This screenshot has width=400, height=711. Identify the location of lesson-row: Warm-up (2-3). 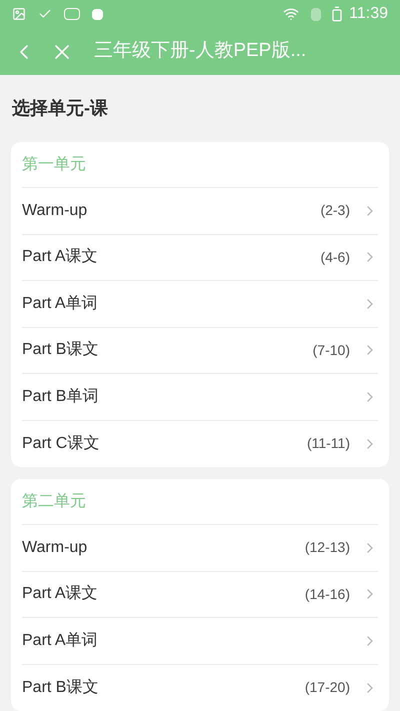
(200, 211).